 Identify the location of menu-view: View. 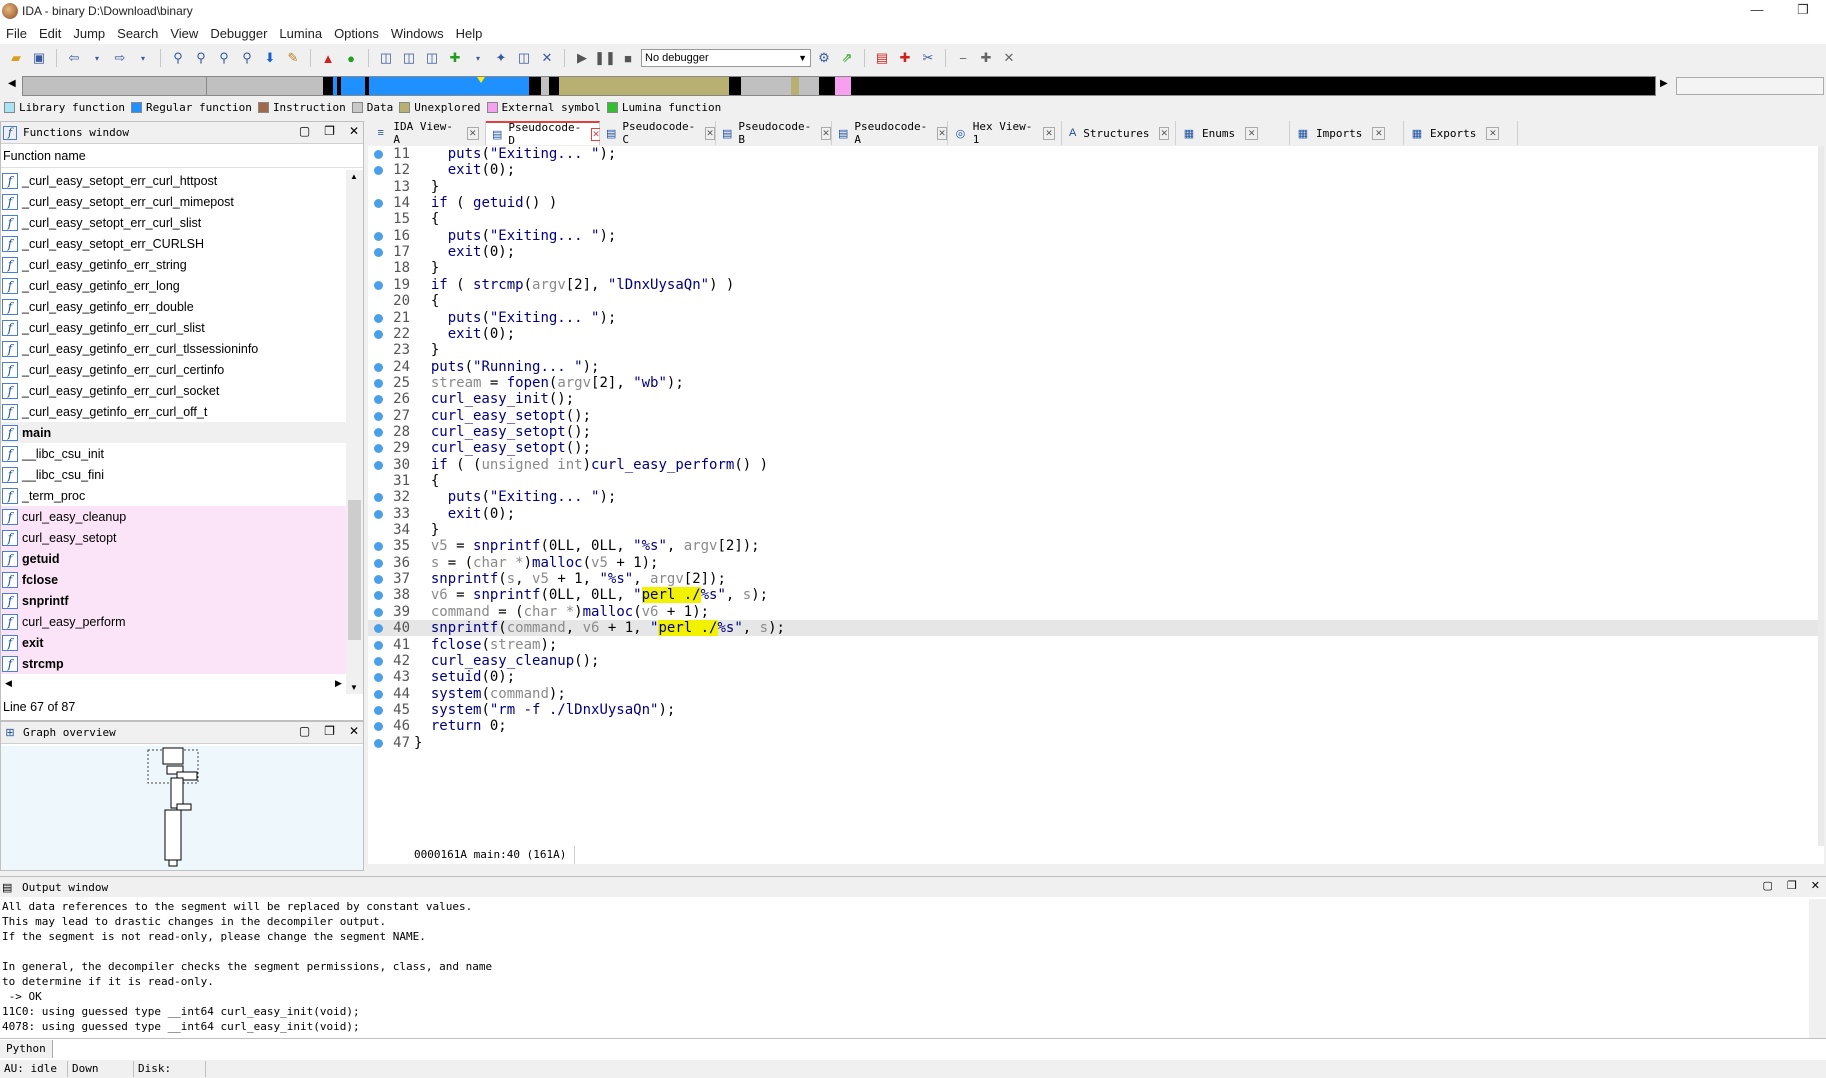
(186, 33).